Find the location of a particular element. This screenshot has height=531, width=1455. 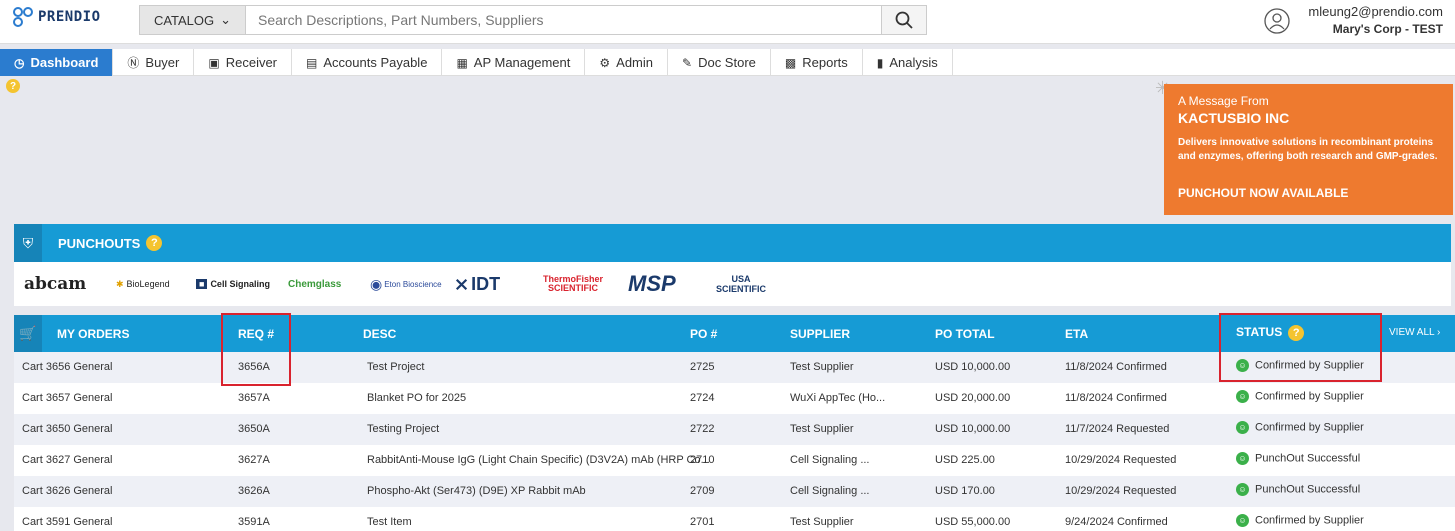

vendor-msp: MSP is located at coordinates (652, 284).